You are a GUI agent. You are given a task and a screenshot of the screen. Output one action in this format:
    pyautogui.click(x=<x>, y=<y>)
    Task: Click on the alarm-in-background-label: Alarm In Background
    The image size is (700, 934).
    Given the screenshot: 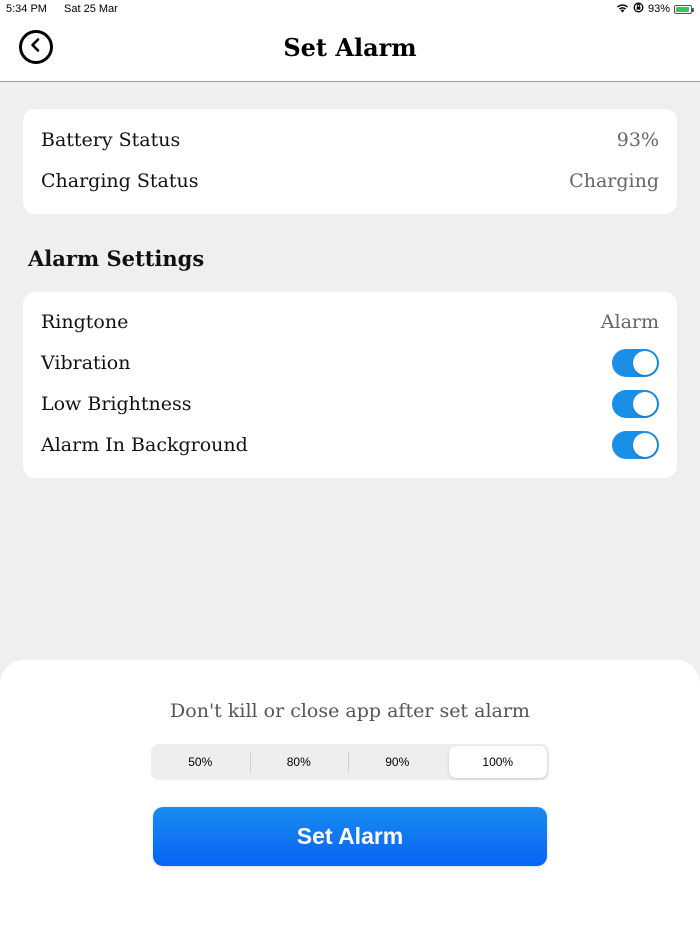 What is the action you would take?
    pyautogui.click(x=144, y=445)
    